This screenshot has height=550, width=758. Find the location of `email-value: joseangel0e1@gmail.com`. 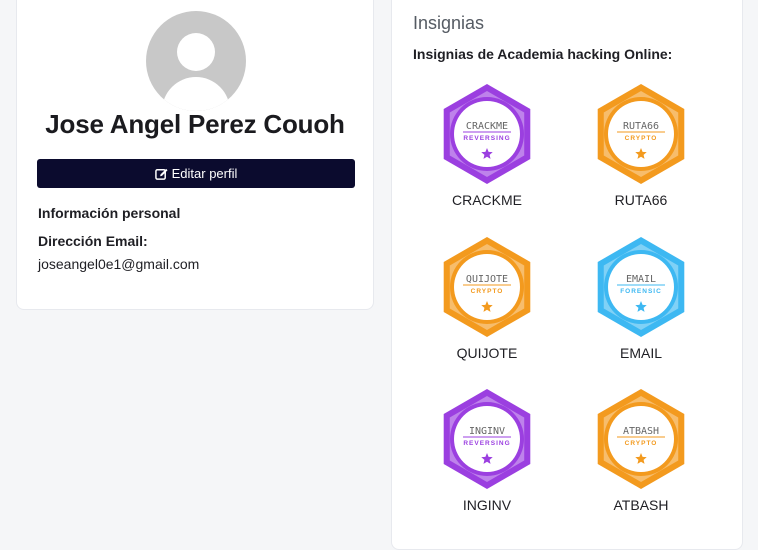

email-value: joseangel0e1@gmail.com is located at coordinates (119, 264).